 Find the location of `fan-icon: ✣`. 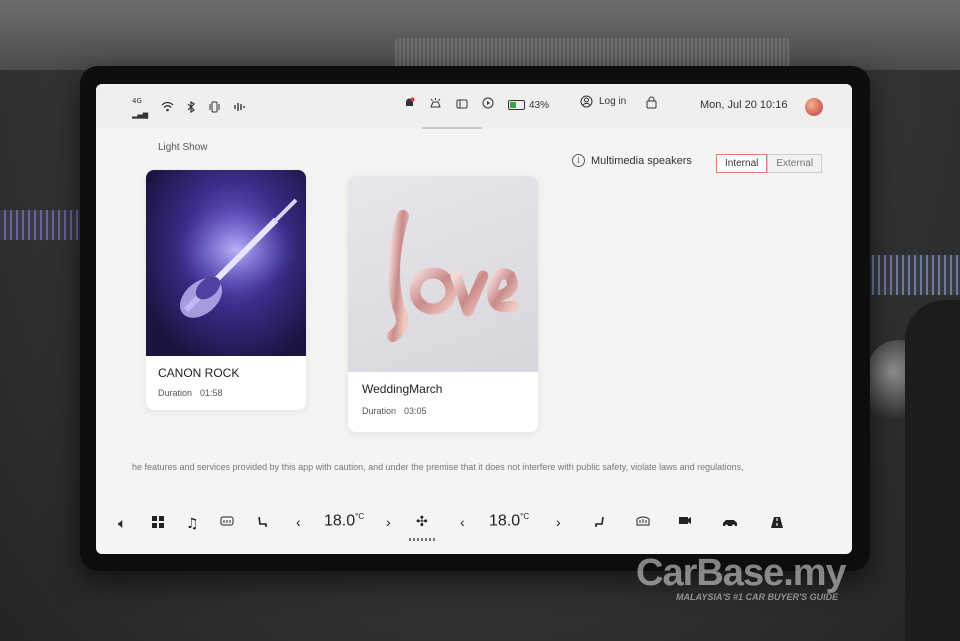

fan-icon: ✣ is located at coordinates (422, 522).